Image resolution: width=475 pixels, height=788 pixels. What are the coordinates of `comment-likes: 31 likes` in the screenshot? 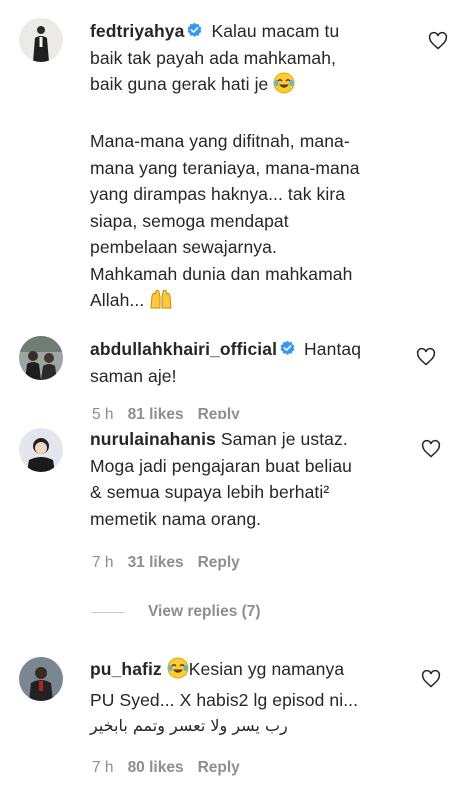 It's located at (156, 562).